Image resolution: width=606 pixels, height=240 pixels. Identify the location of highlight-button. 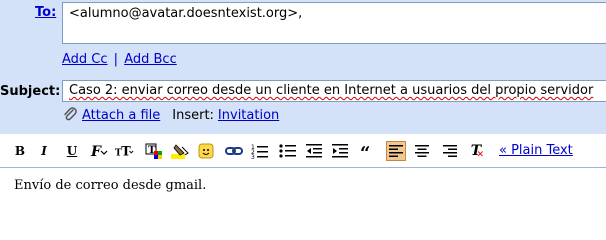
(180, 151).